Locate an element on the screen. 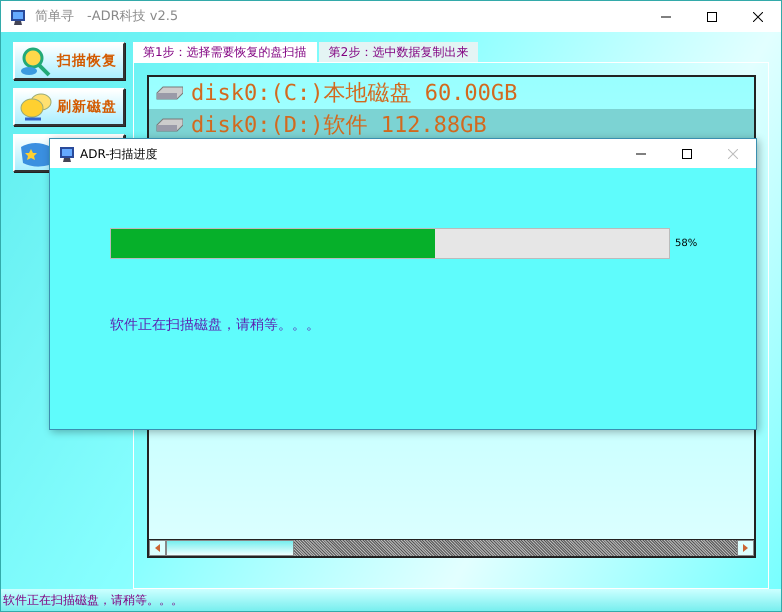  search-icon is located at coordinates (36, 61).